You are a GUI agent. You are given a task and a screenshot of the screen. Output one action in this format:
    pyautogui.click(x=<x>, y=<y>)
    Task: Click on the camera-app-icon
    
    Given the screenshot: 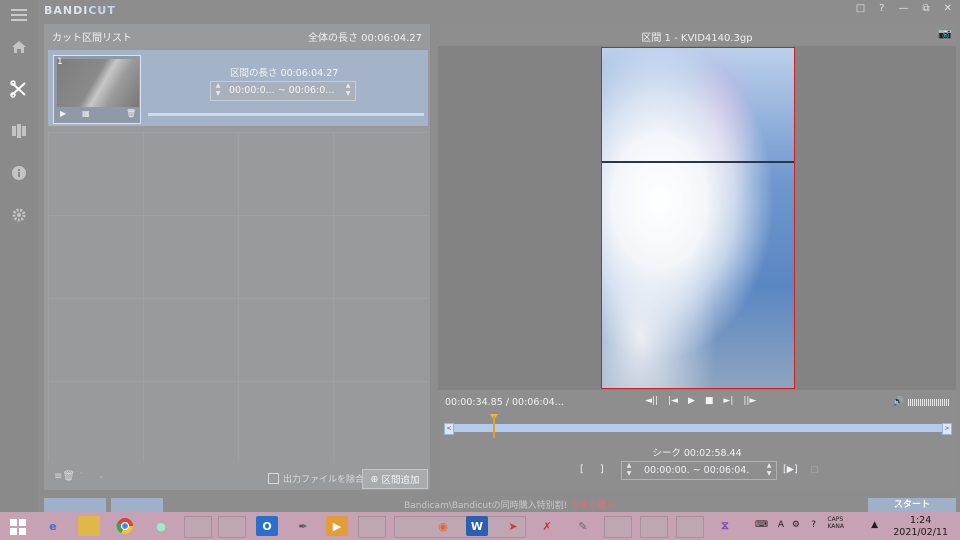 What is the action you would take?
    pyautogui.click(x=618, y=527)
    